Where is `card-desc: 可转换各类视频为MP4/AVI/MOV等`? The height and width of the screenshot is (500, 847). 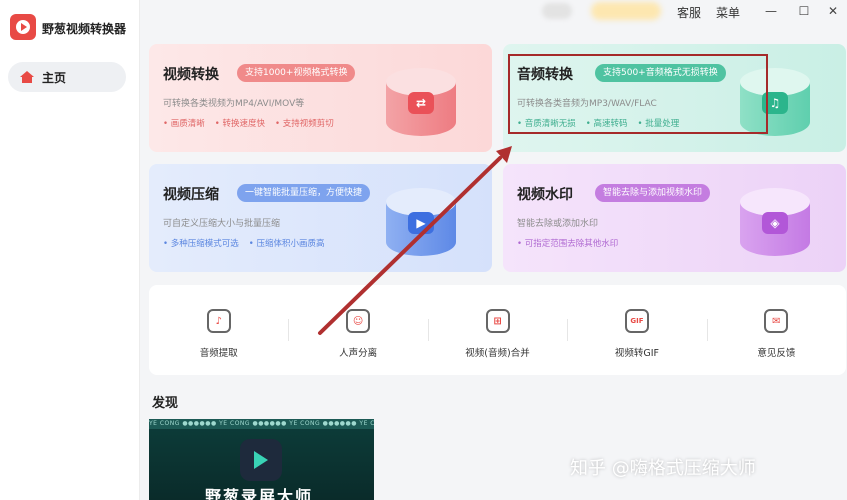
card-desc: 可转换各类视频为MP4/AVI/MOV等 is located at coordinates (234, 104).